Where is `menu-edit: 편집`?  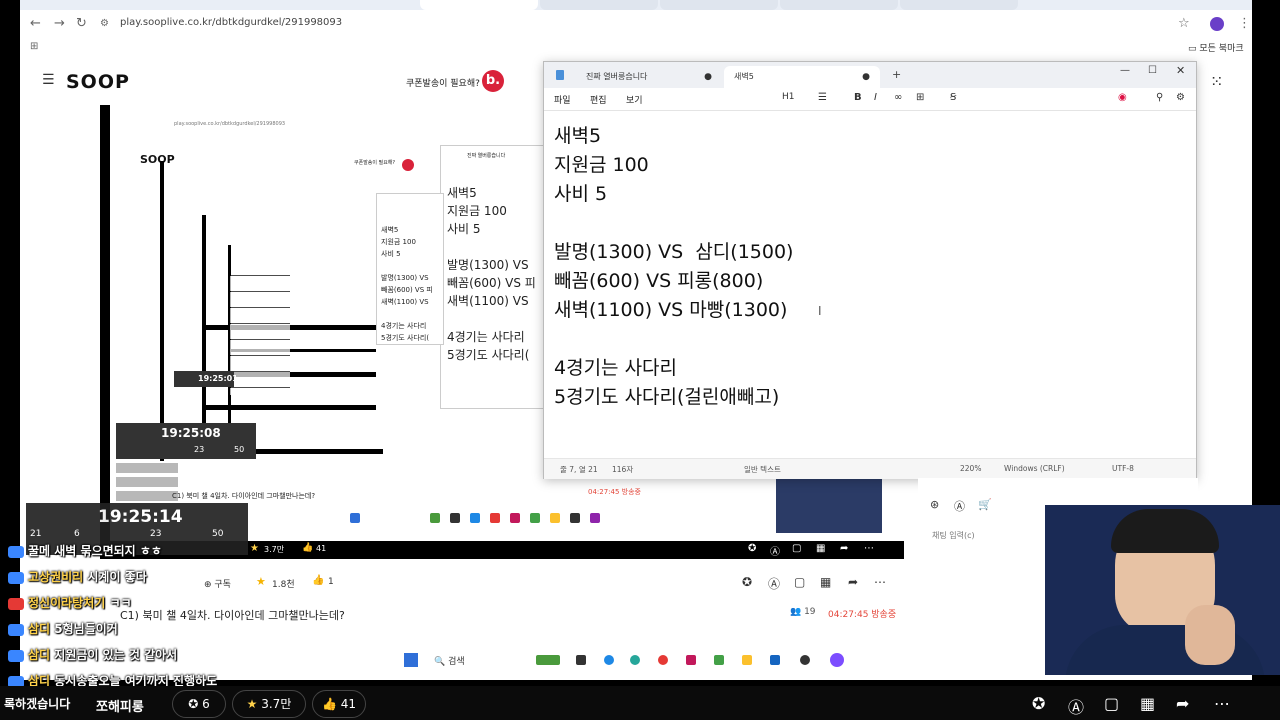
menu-edit: 편집 is located at coordinates (598, 99).